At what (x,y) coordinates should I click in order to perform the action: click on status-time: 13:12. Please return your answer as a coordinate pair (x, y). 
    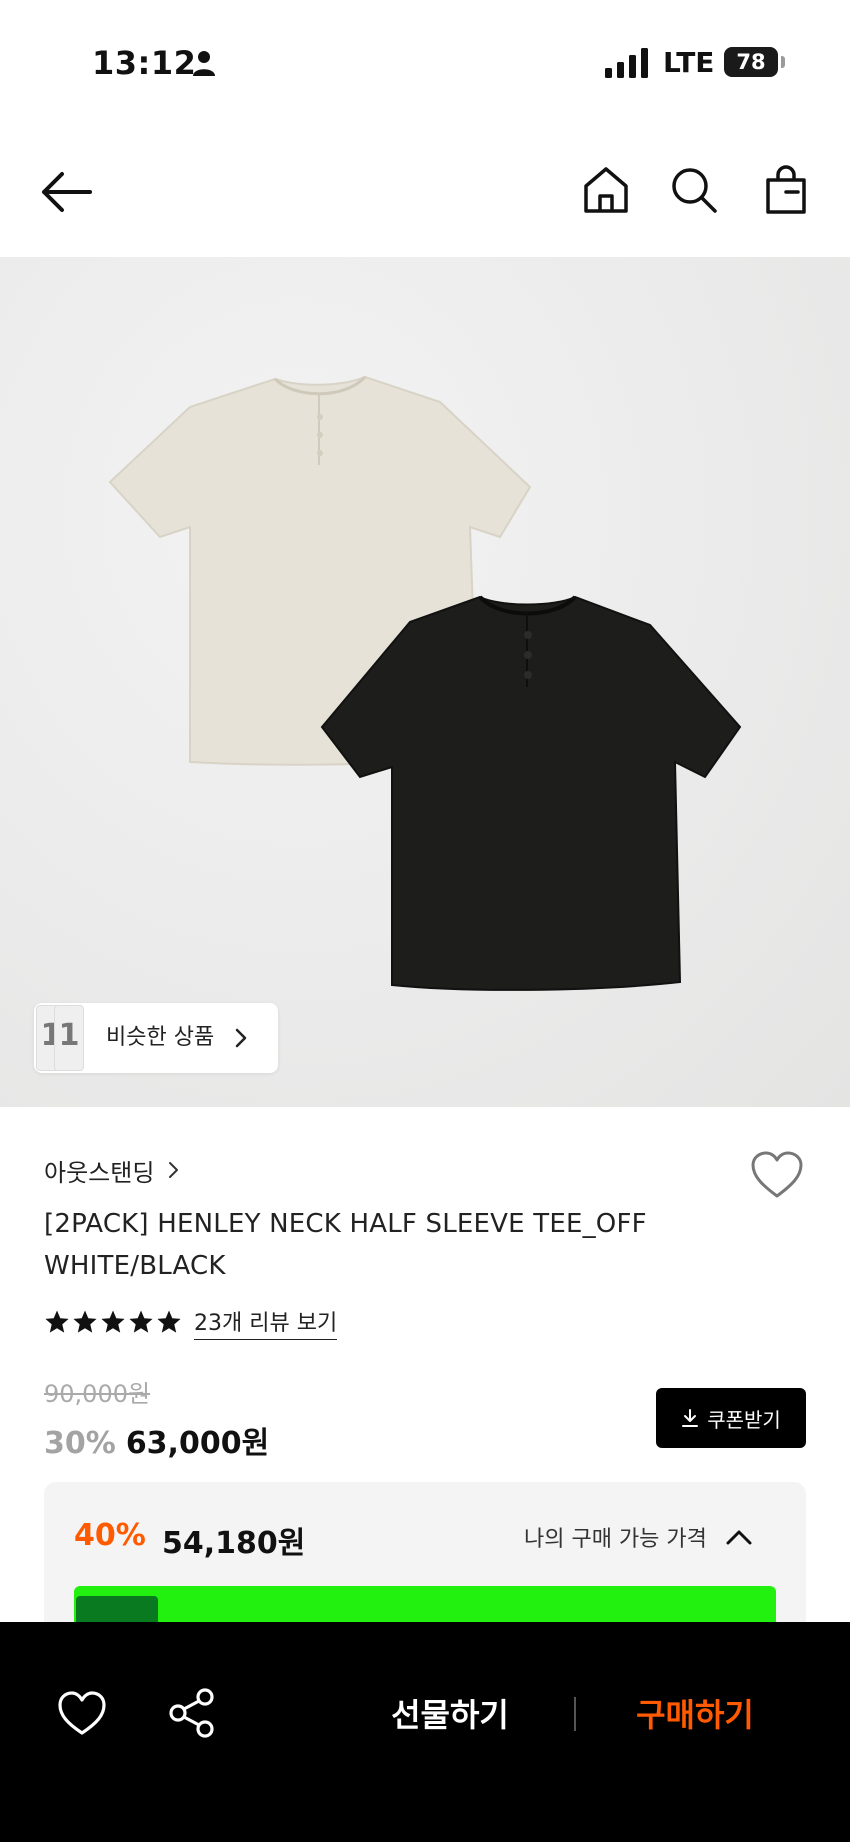
    Looking at the image, I should click on (144, 63).